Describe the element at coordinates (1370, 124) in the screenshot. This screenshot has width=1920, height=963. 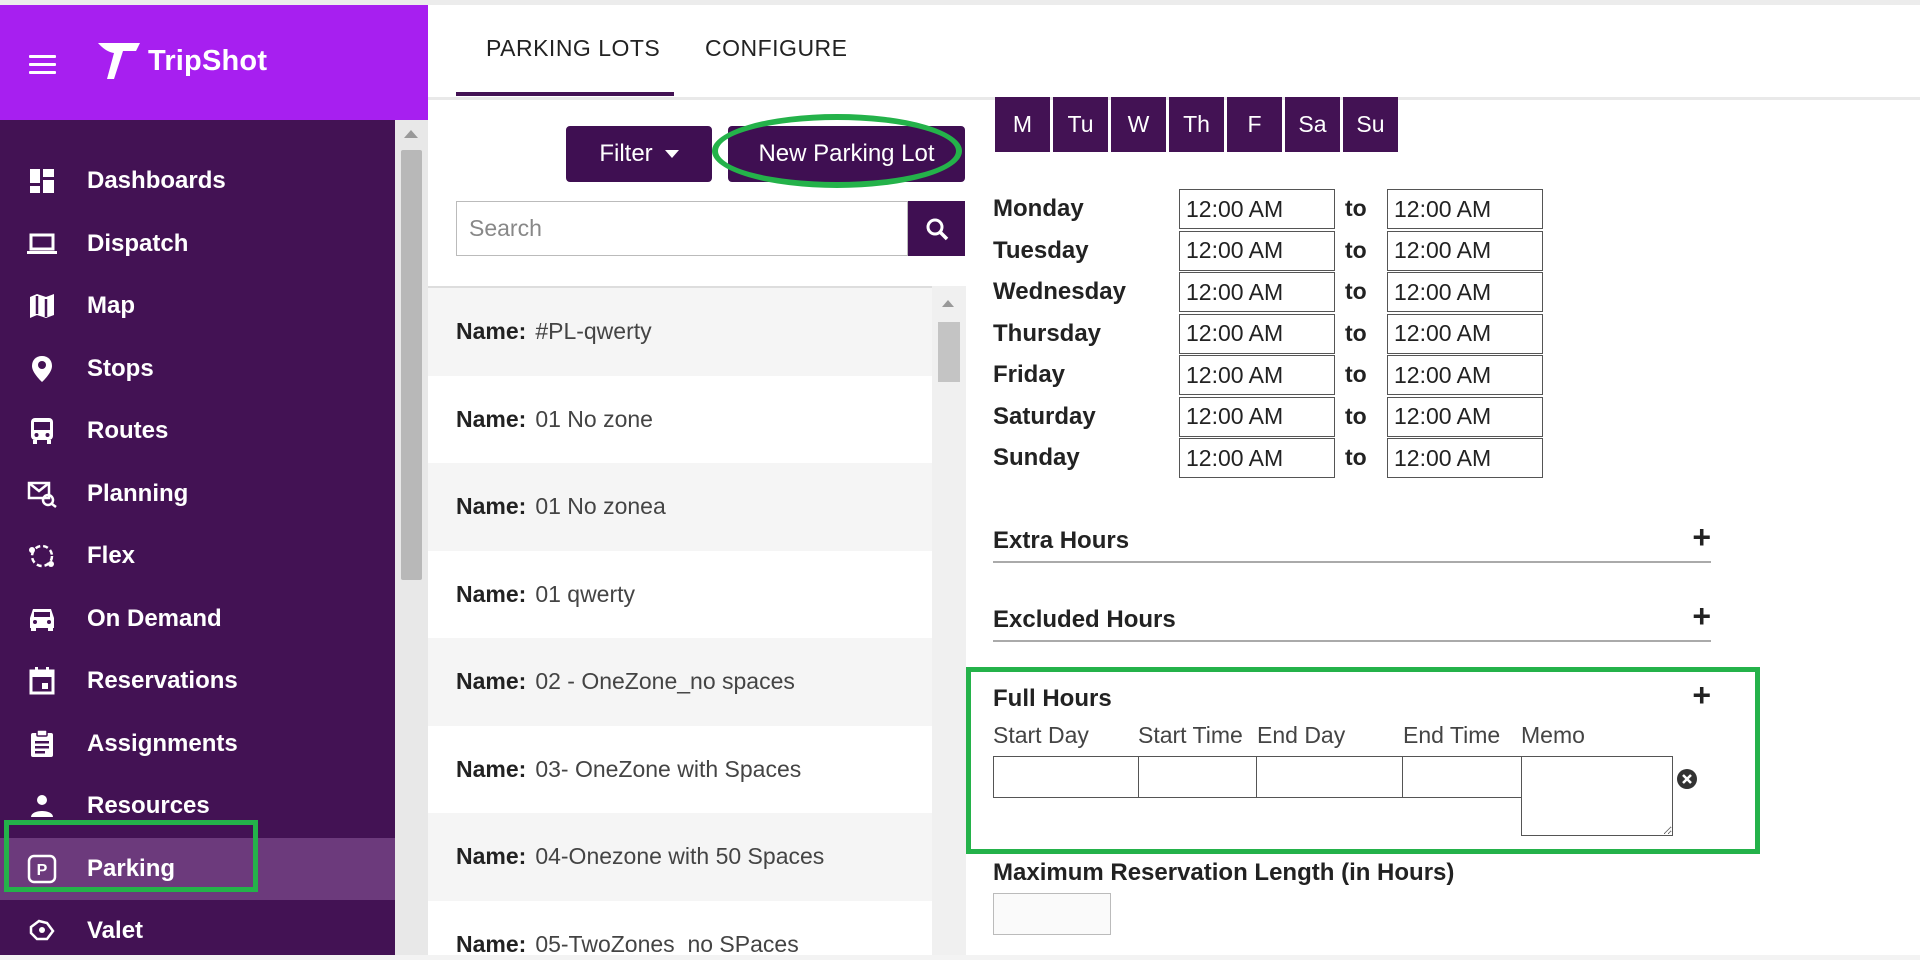
I see `day-toggle-sunday: Su` at that location.